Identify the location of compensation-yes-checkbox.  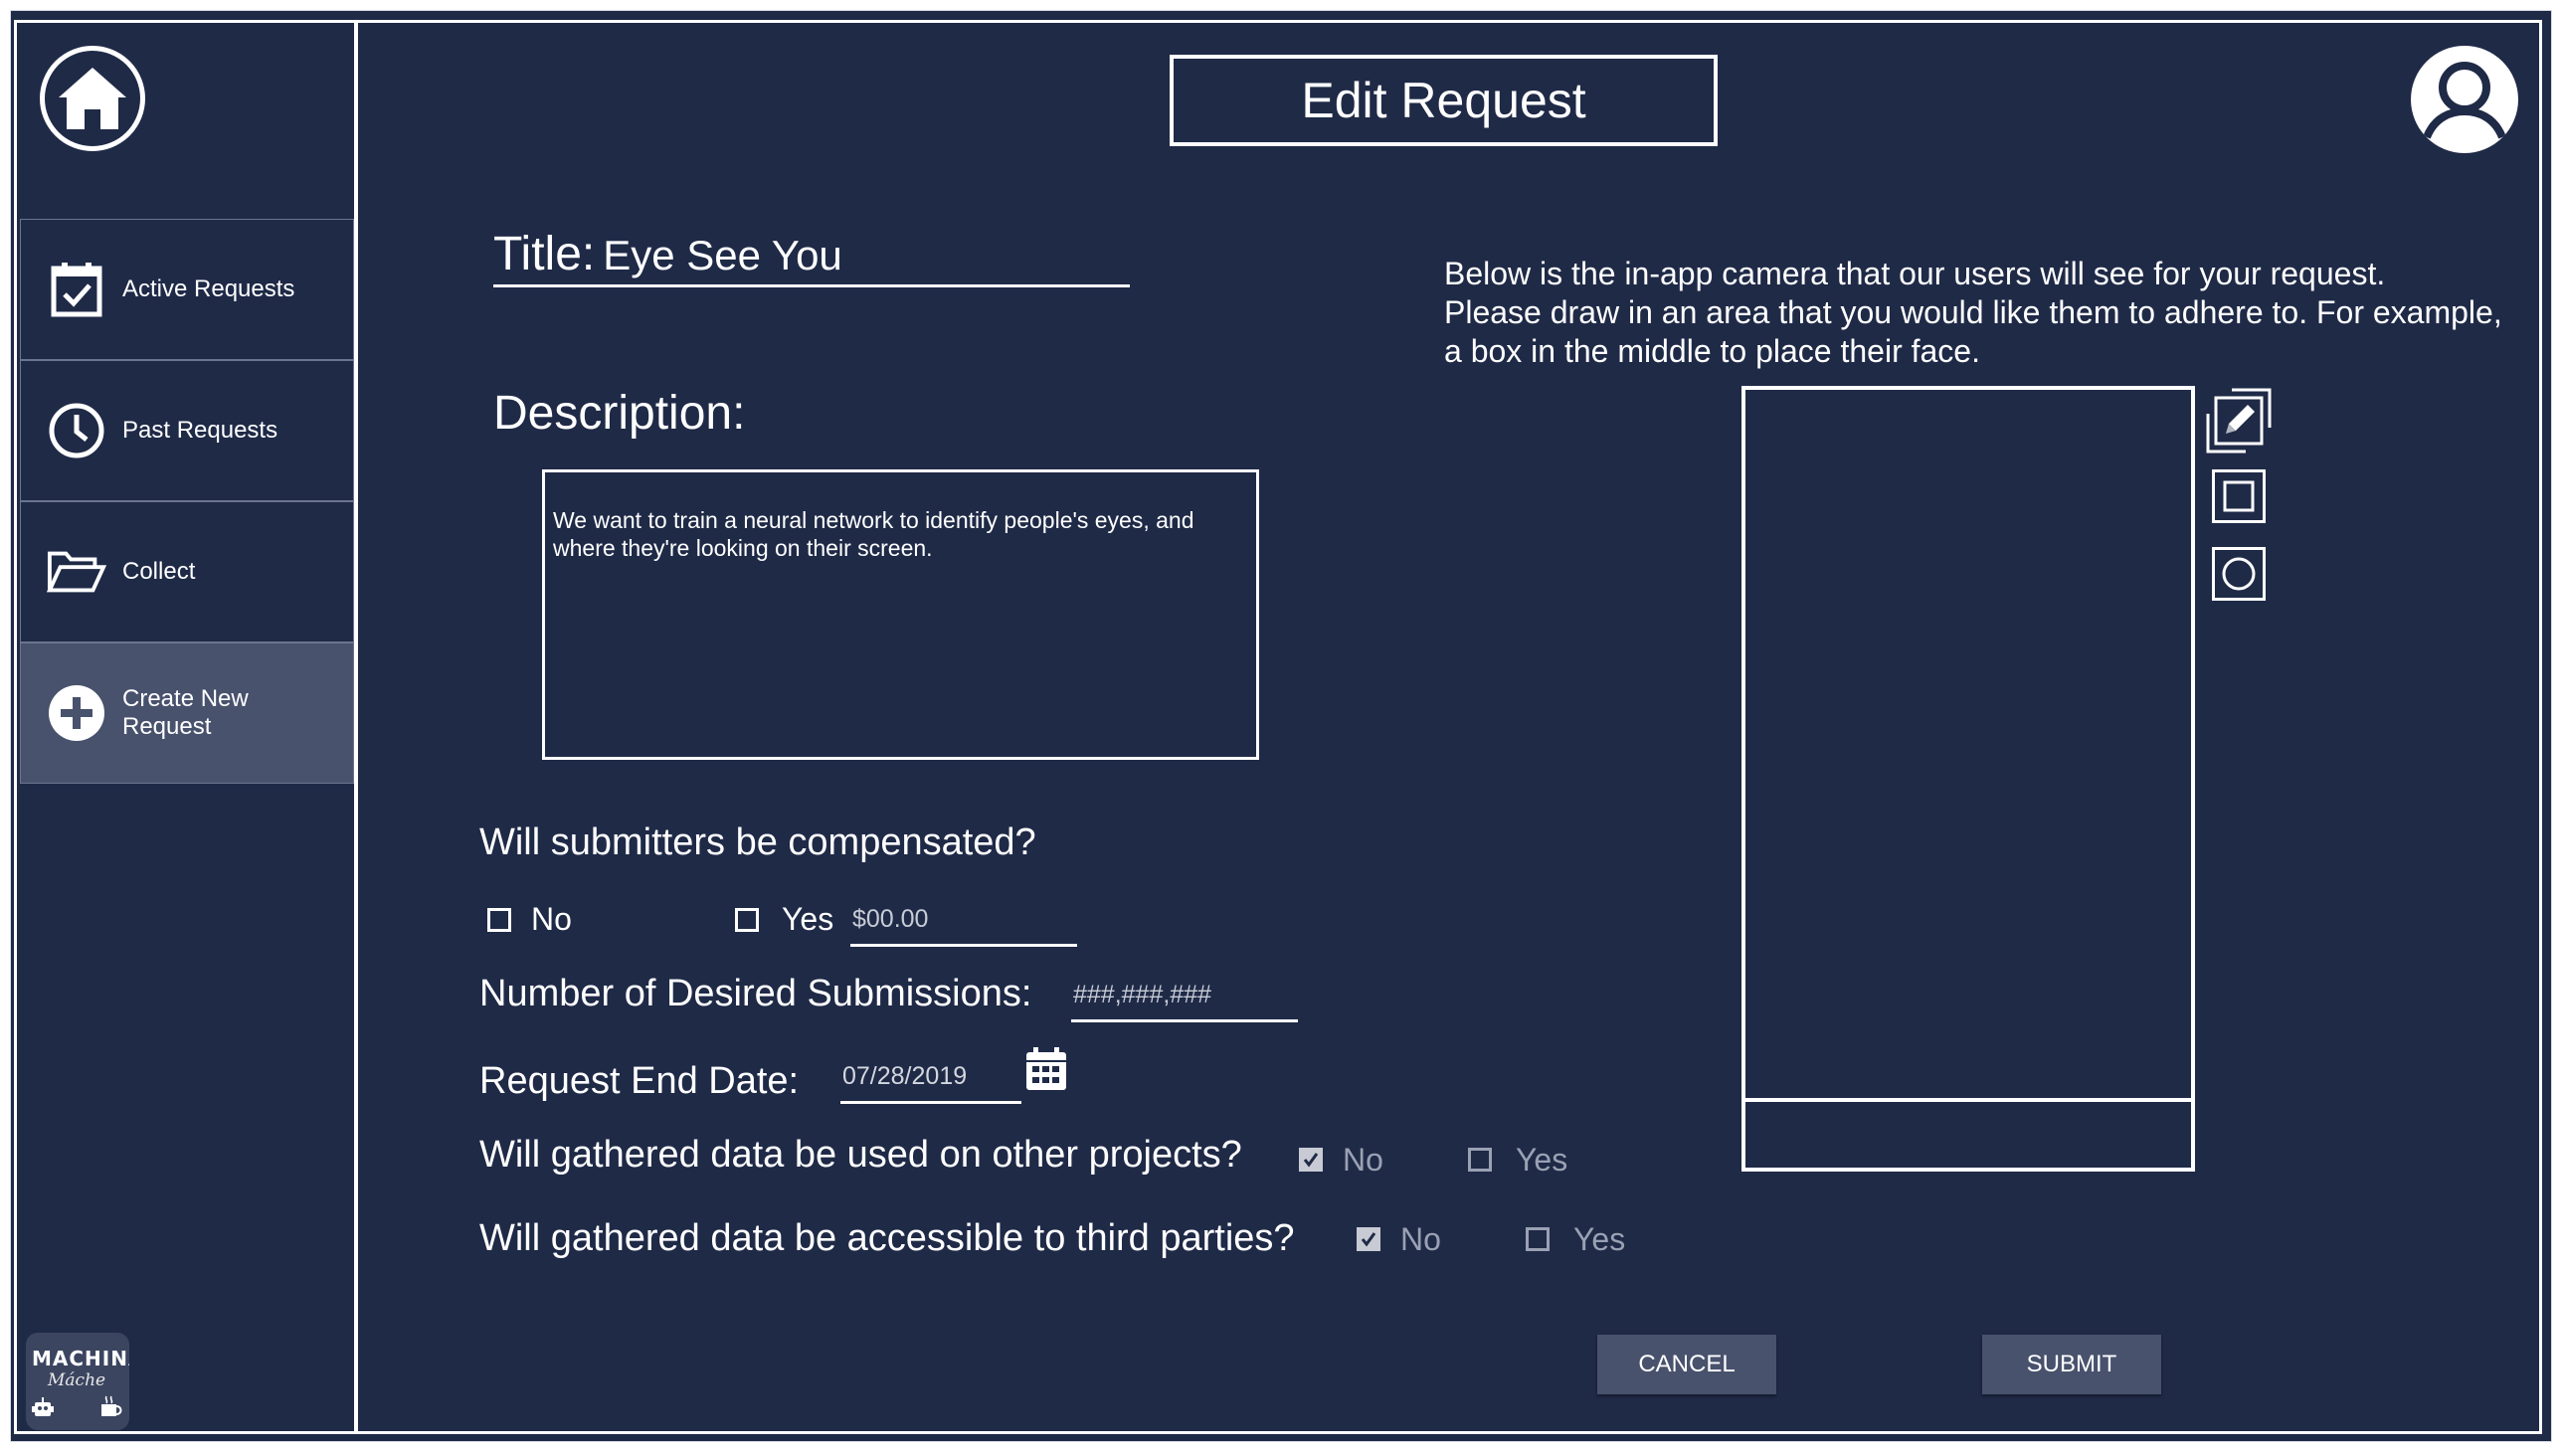
(747, 920).